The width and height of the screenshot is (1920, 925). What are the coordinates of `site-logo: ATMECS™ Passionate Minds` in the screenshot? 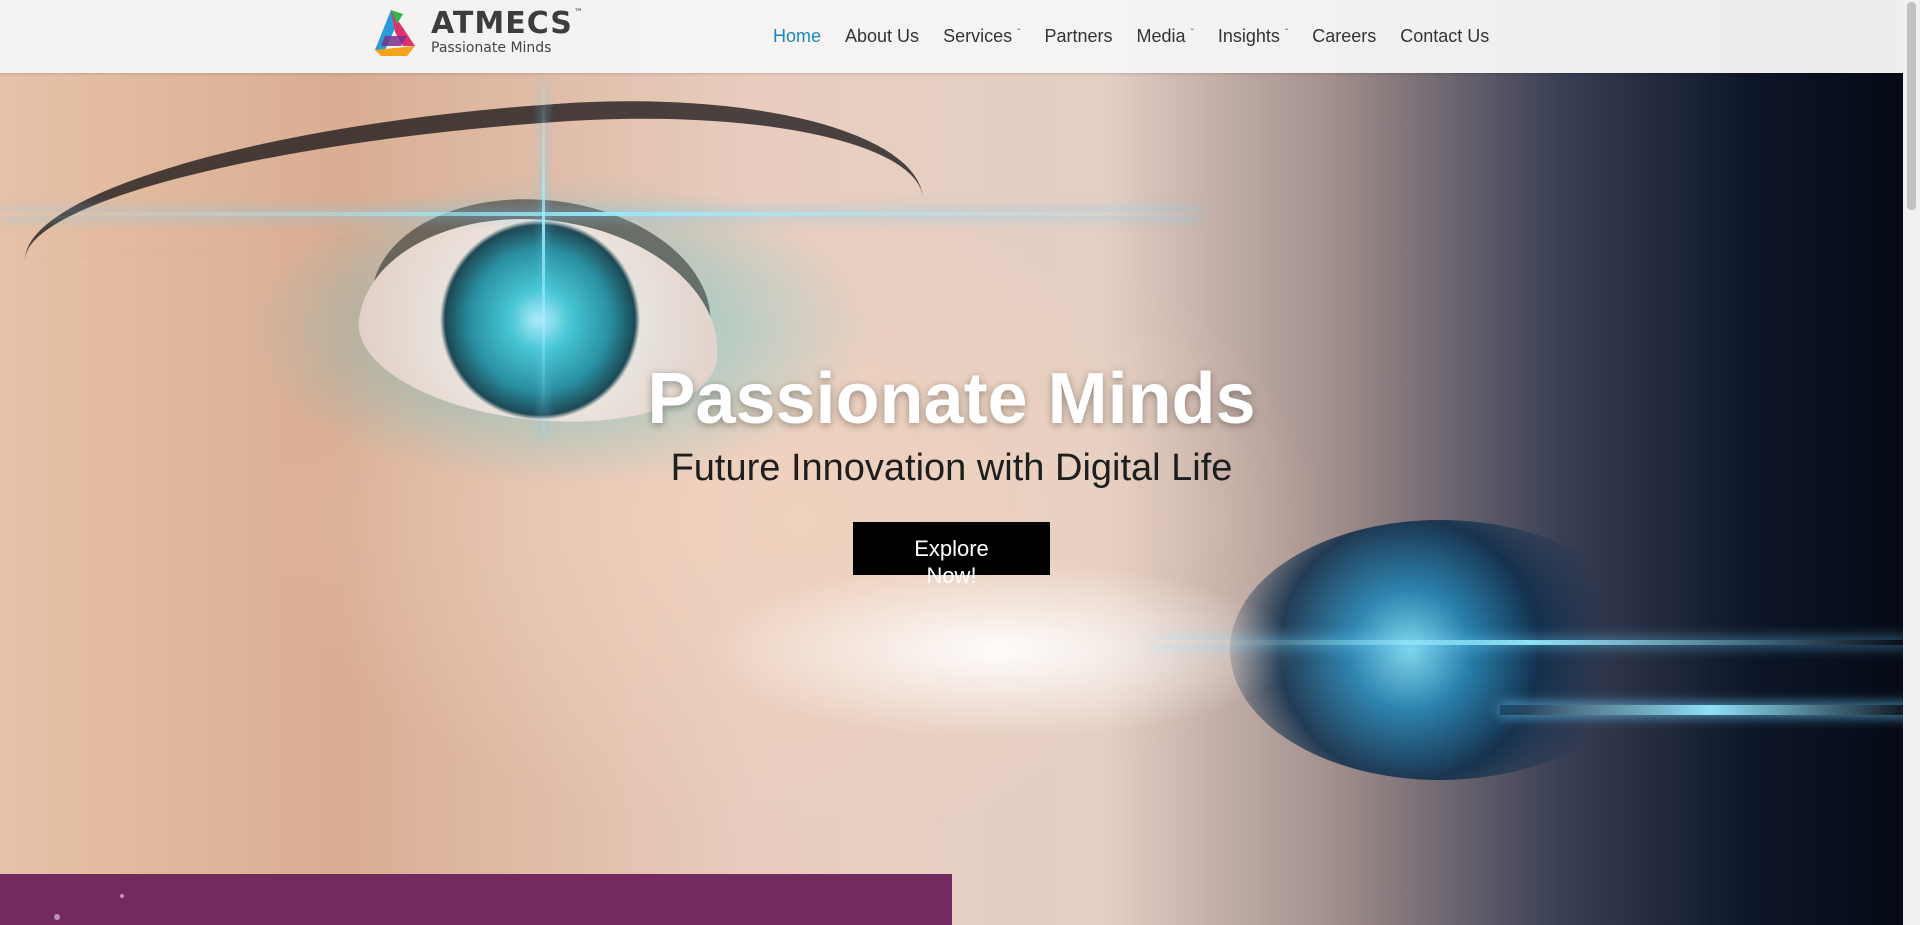 It's located at (475, 32).